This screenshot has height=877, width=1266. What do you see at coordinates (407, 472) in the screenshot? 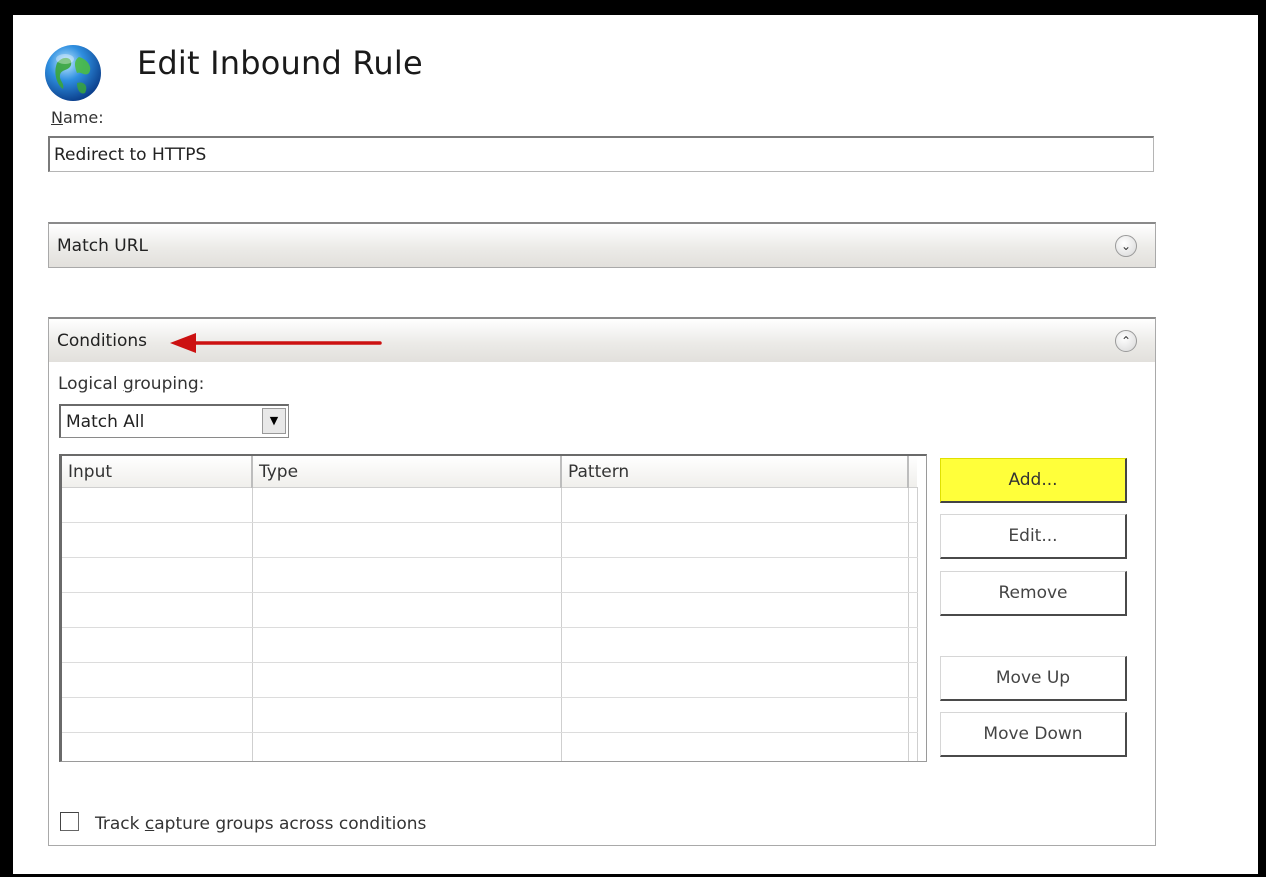
I see `column-header-type: Type` at bounding box center [407, 472].